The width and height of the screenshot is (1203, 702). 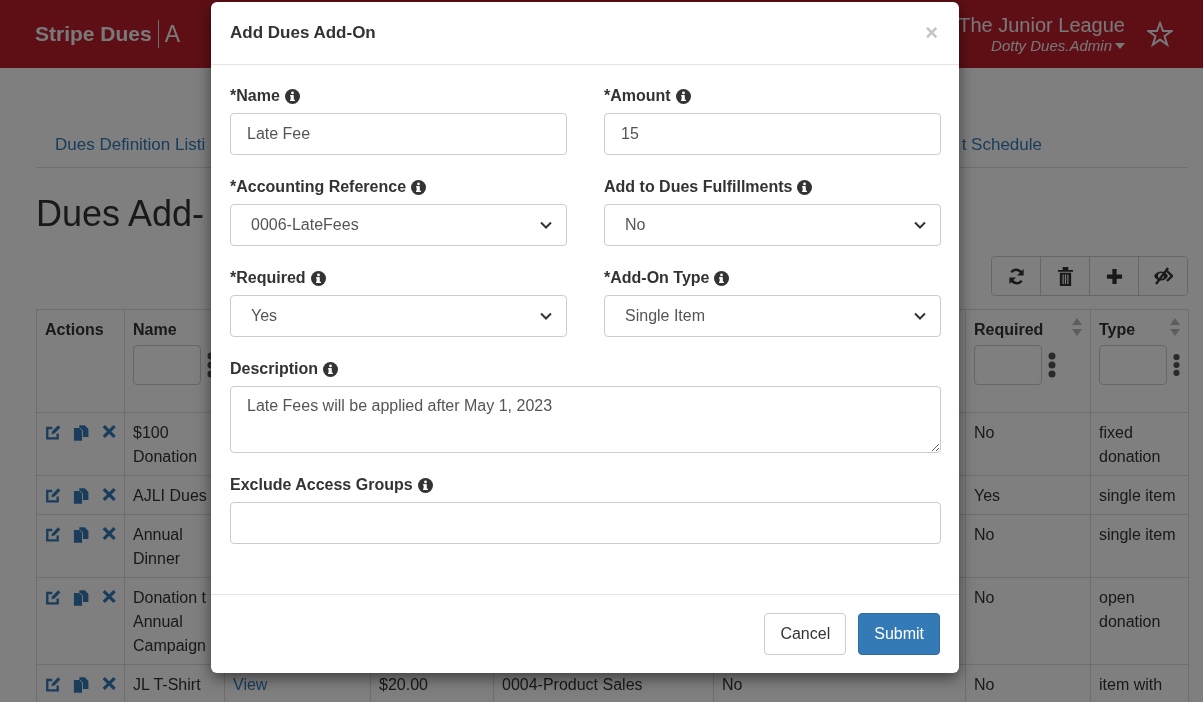 What do you see at coordinates (398, 316) in the screenshot?
I see `select-field: Yes` at bounding box center [398, 316].